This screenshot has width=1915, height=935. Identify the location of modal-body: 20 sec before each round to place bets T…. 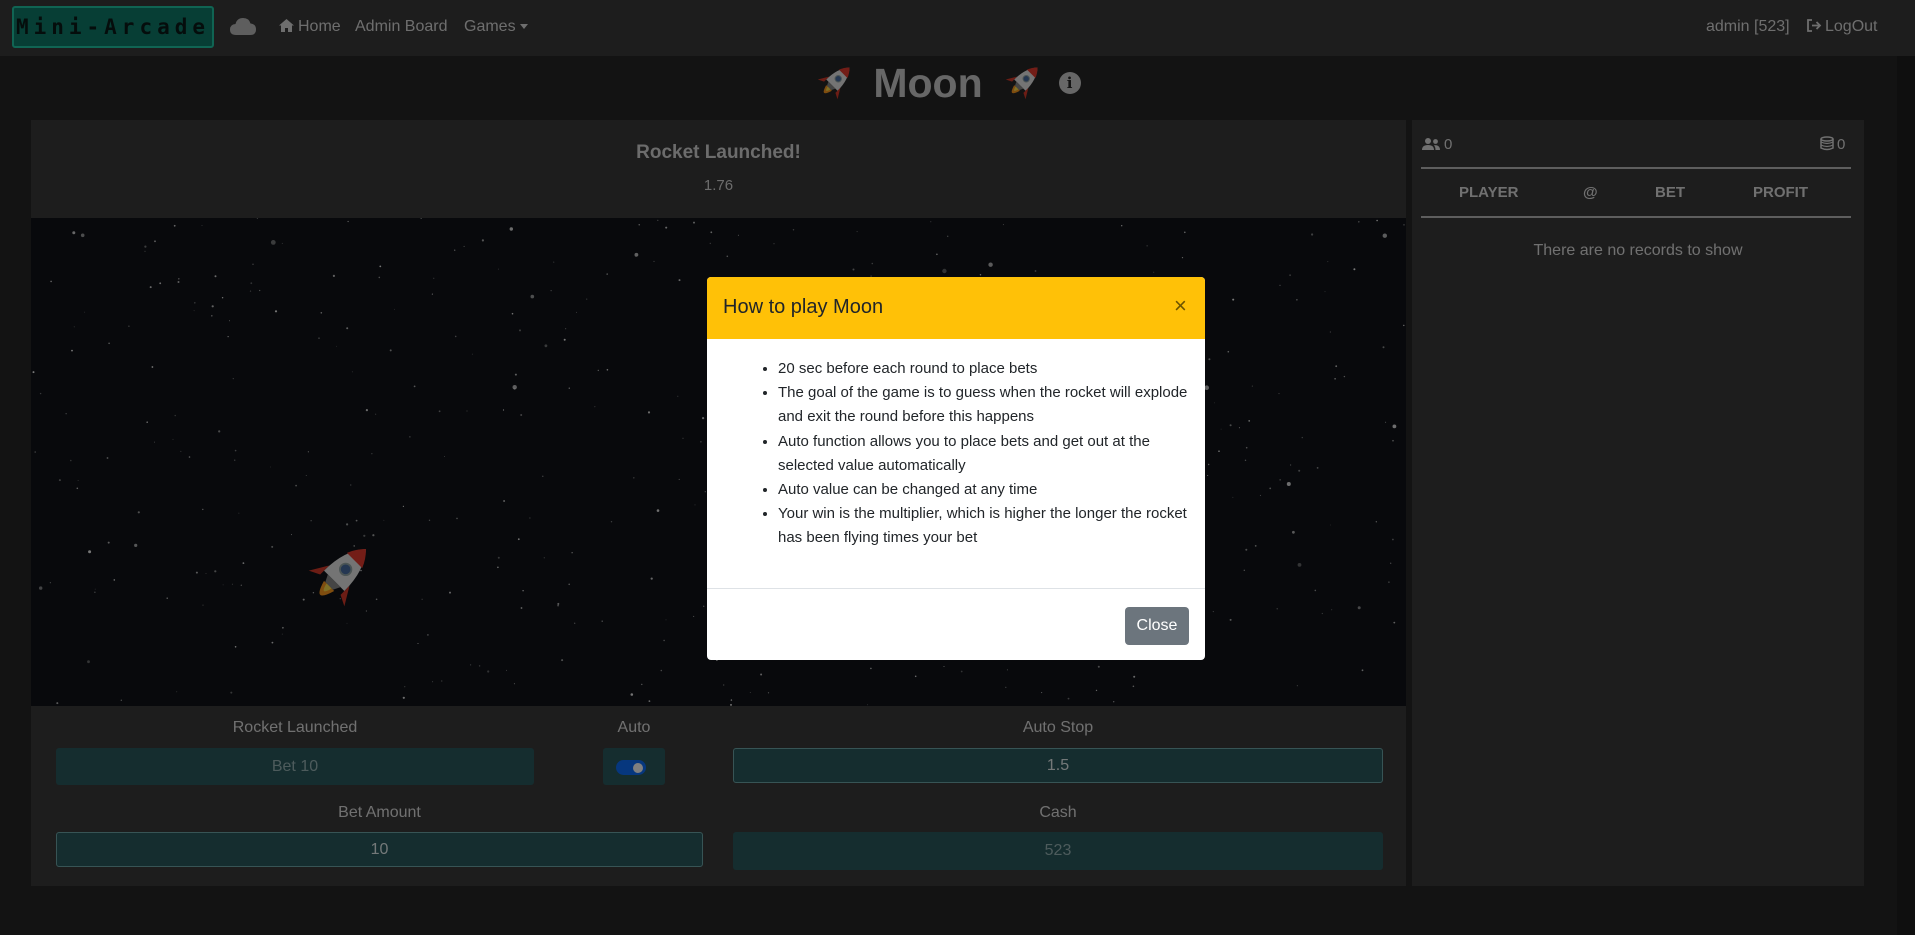
(956, 442).